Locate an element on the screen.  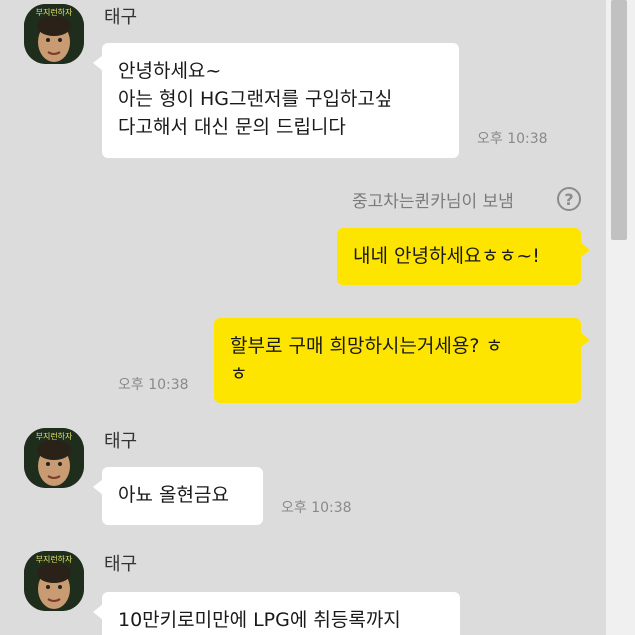
help-icon: ? is located at coordinates (569, 199).